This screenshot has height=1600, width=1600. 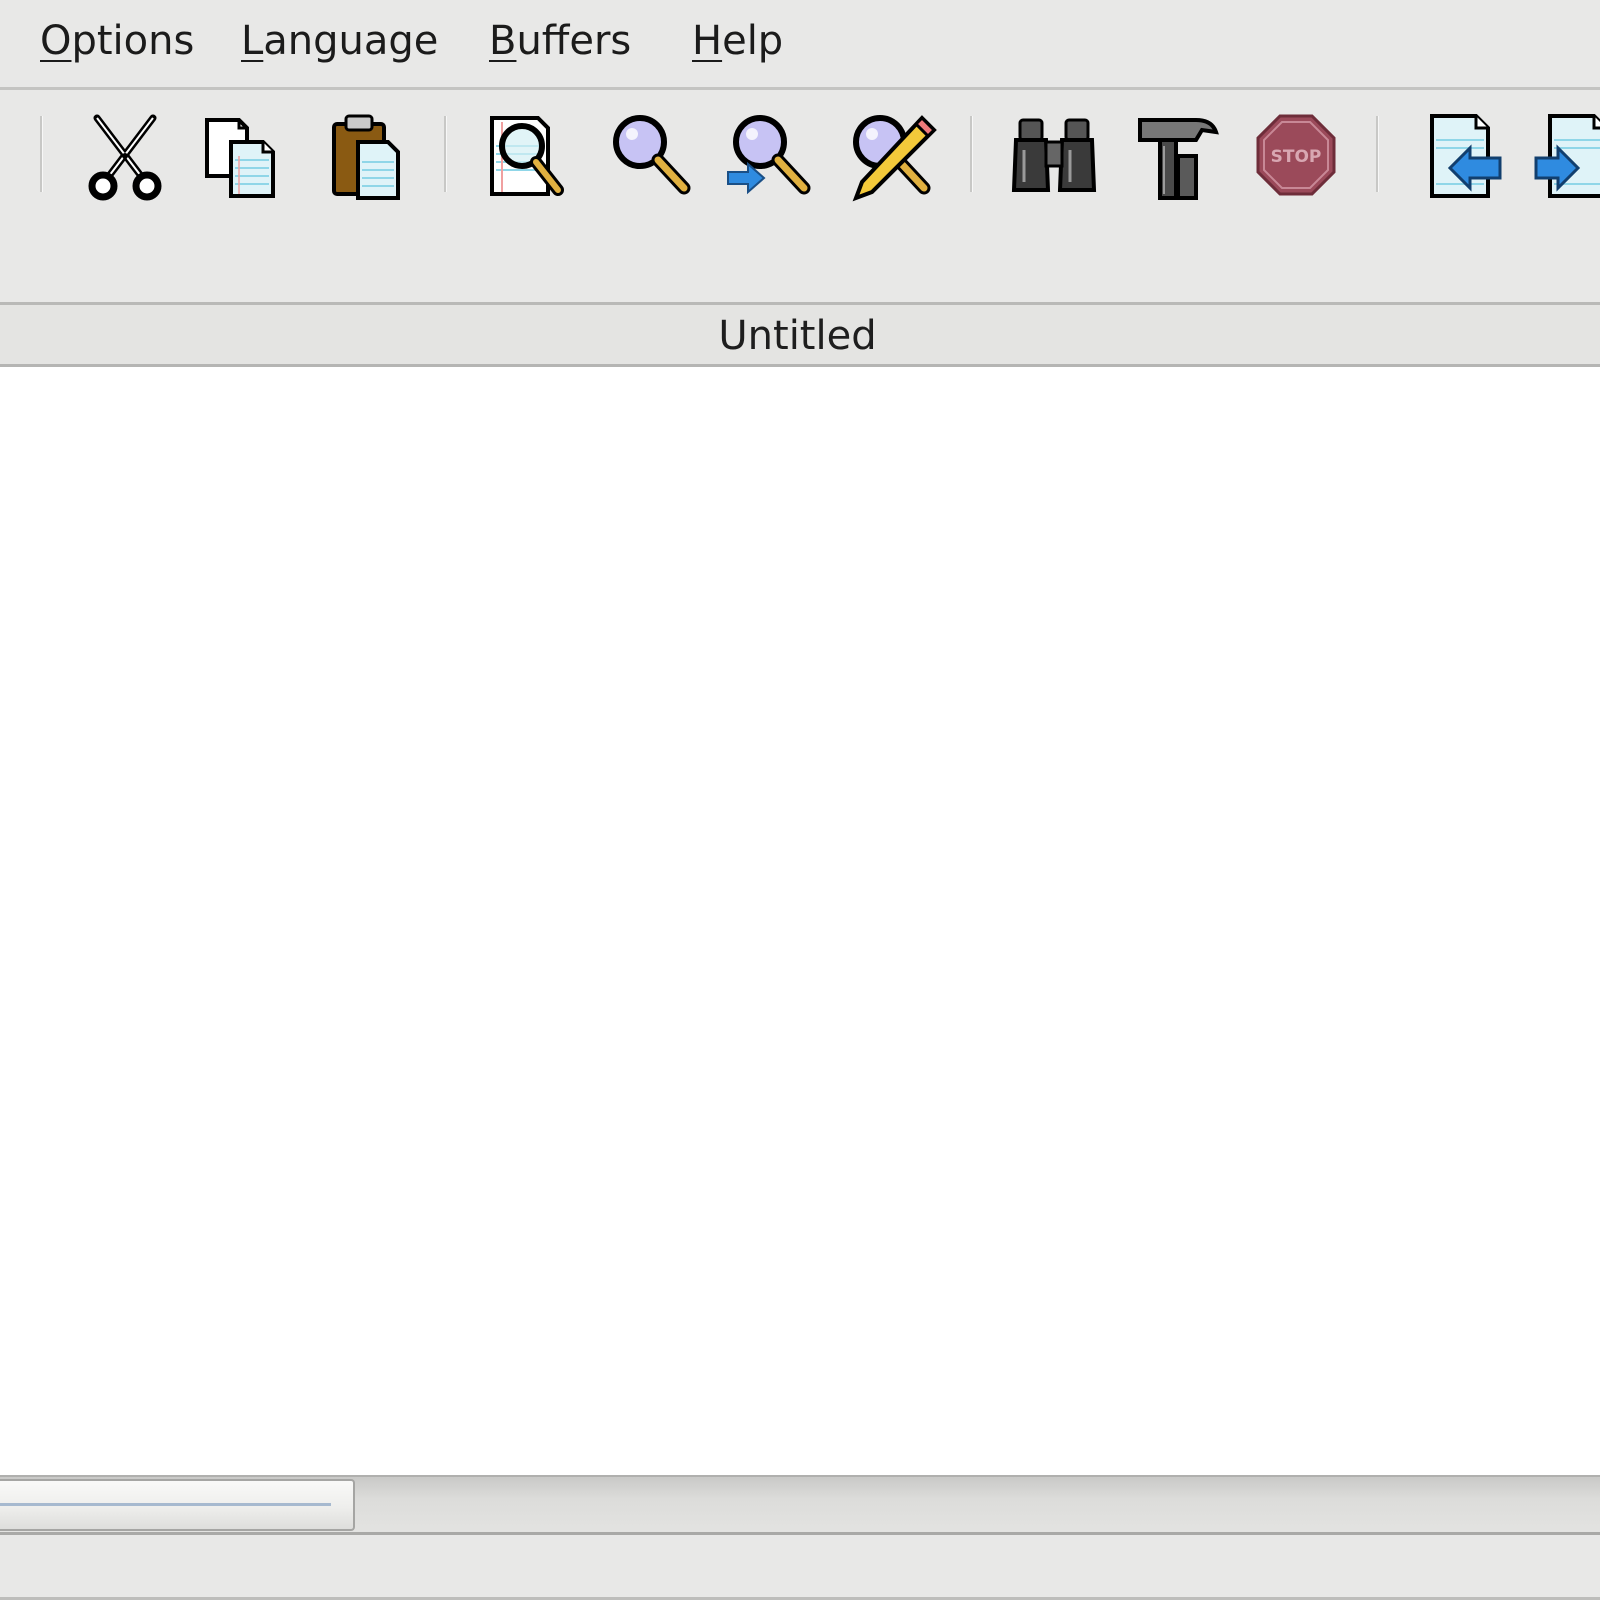 What do you see at coordinates (707, 41) in the screenshot?
I see `menu-help-mnemonic: H` at bounding box center [707, 41].